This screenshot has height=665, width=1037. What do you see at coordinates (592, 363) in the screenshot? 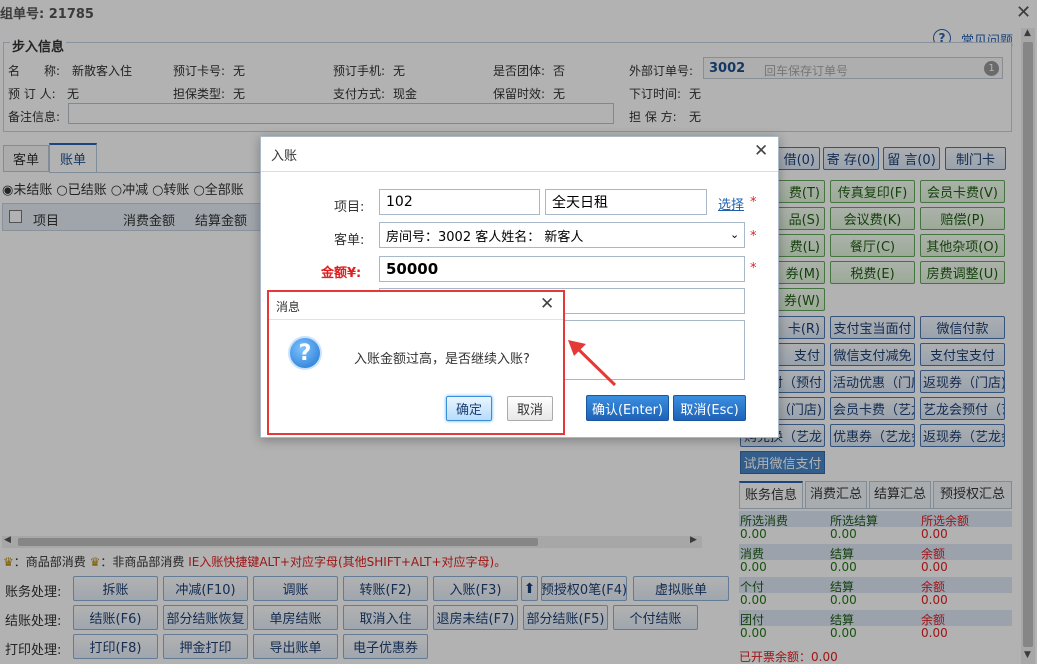
I see `arrow-annotation` at bounding box center [592, 363].